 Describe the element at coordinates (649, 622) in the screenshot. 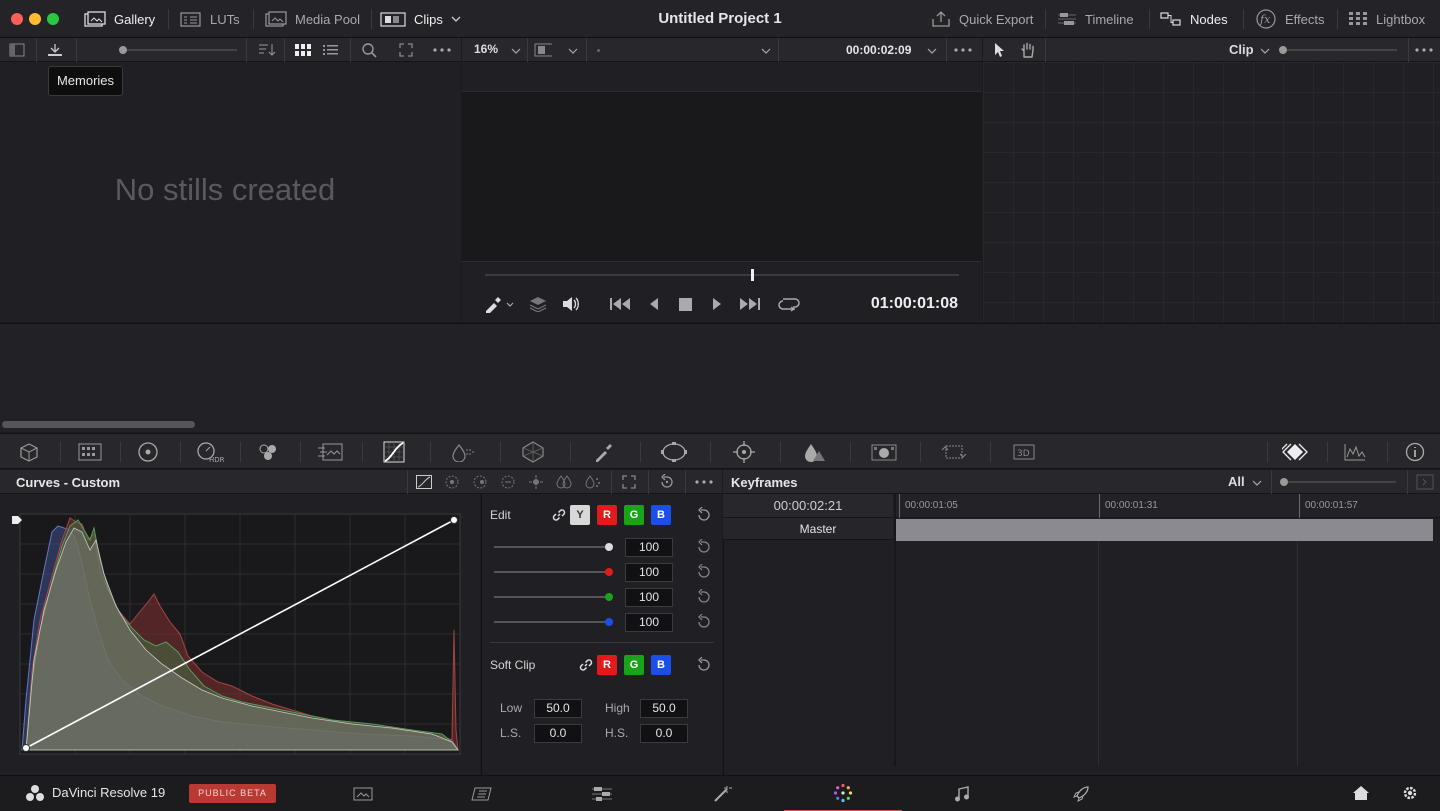

I see `b-intensity-value: 100` at that location.